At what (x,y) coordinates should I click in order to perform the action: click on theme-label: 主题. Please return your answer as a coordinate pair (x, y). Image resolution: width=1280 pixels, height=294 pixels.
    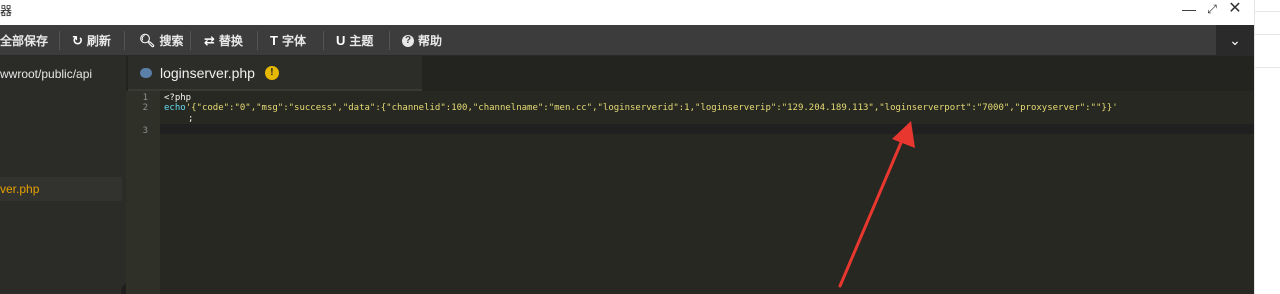
    Looking at the image, I should click on (361, 41).